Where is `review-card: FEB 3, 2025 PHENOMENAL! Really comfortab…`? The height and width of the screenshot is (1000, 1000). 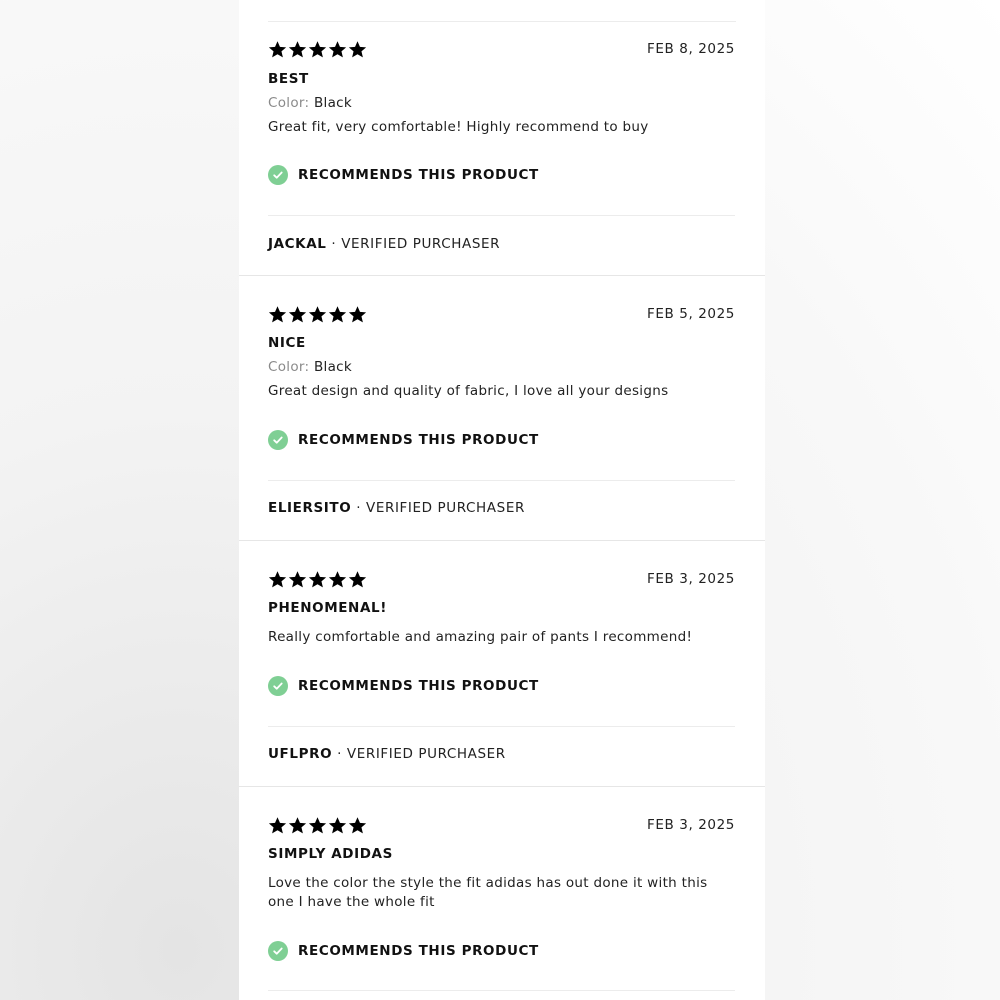 review-card: FEB 3, 2025 PHENOMENAL! Really comfortab… is located at coordinates (502, 664).